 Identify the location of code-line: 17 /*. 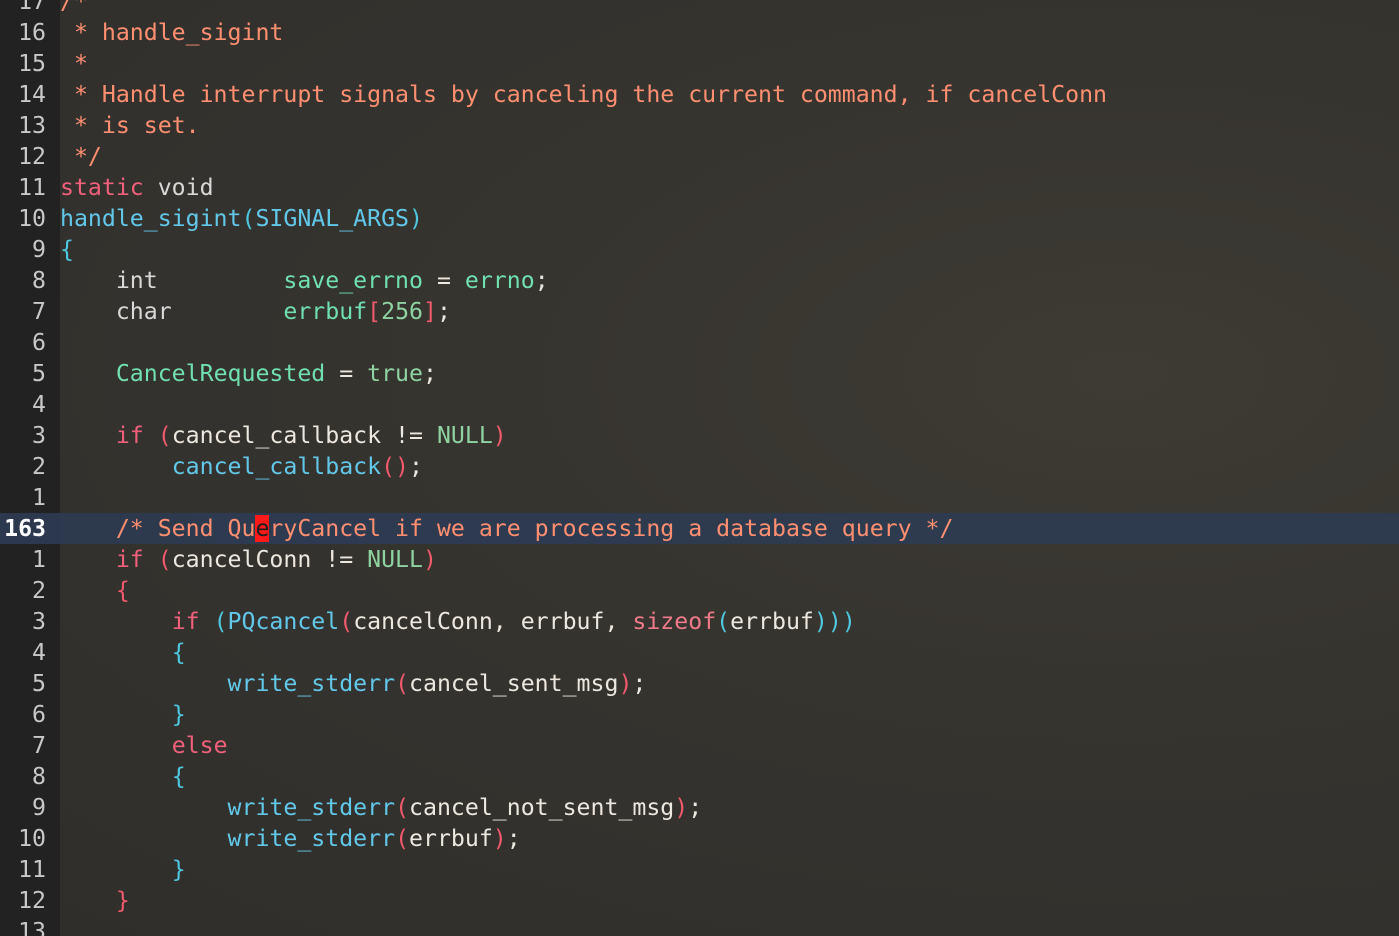
(699, 8).